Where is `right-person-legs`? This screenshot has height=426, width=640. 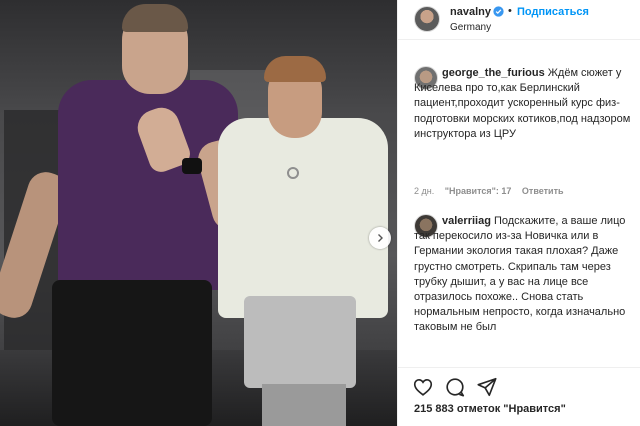 right-person-legs is located at coordinates (304, 405).